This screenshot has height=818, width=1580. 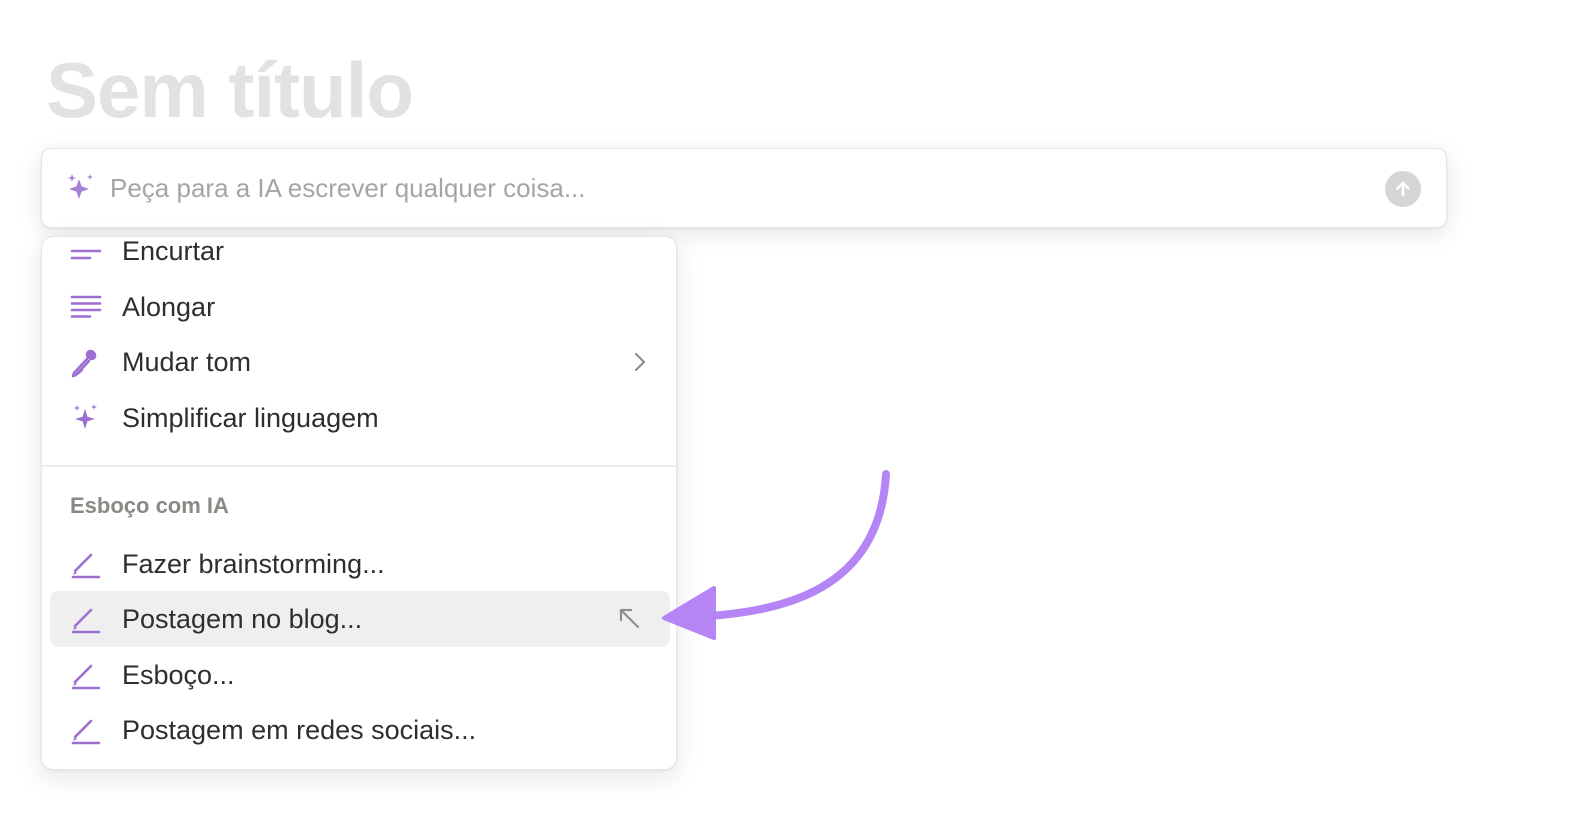 I want to click on menu-item-simplify: Simplificar linguagem, so click(x=360, y=418).